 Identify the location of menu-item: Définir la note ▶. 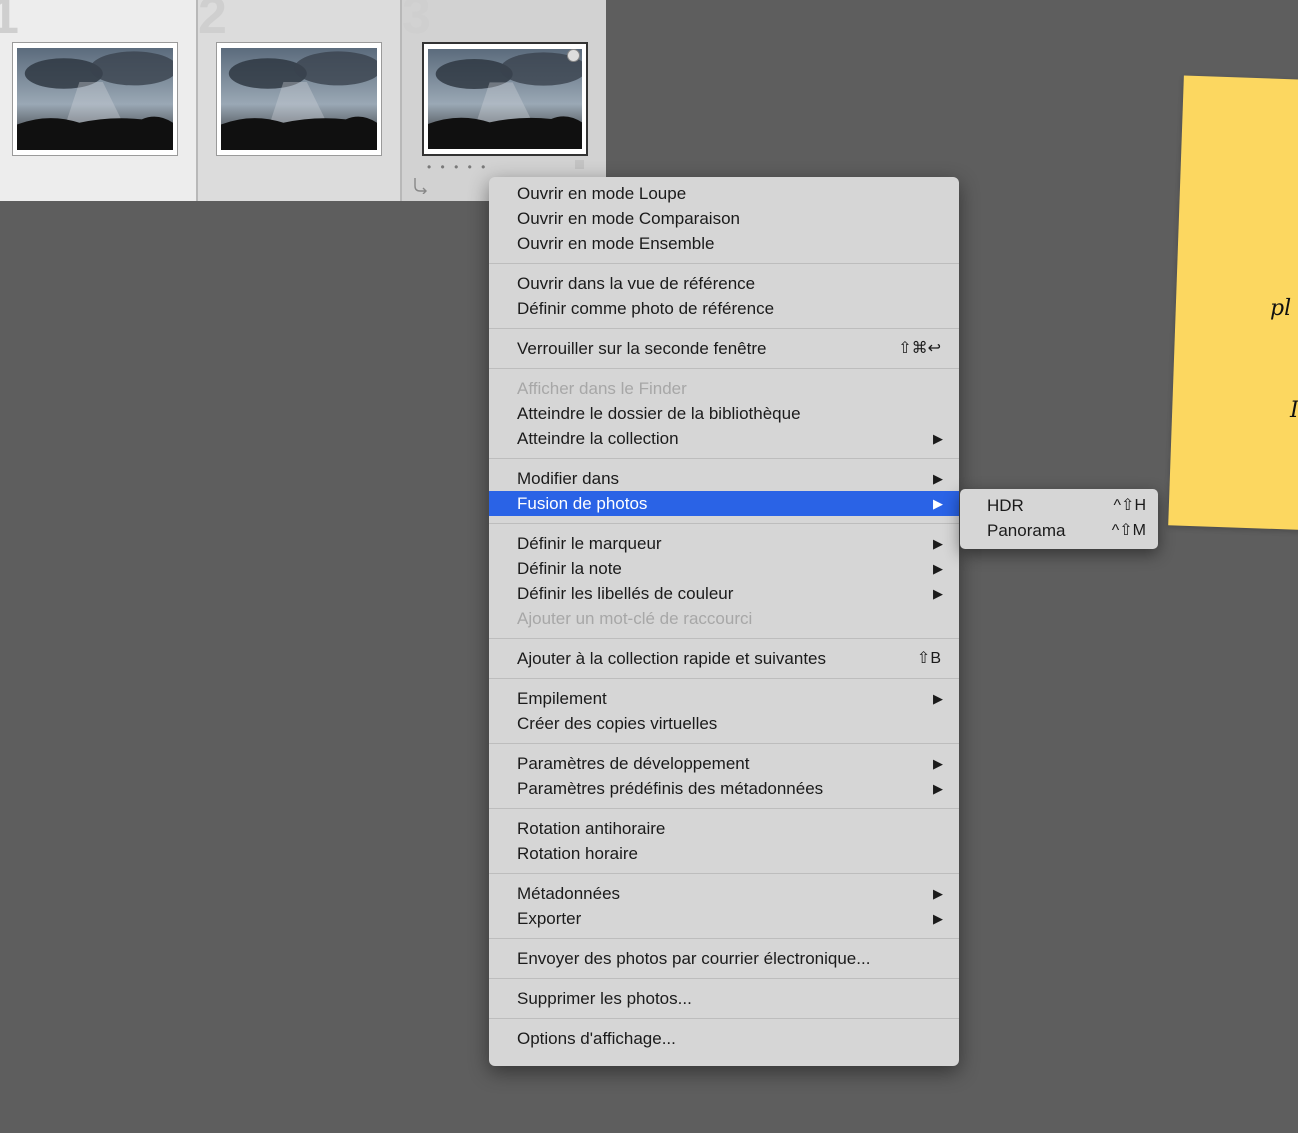
(724, 568).